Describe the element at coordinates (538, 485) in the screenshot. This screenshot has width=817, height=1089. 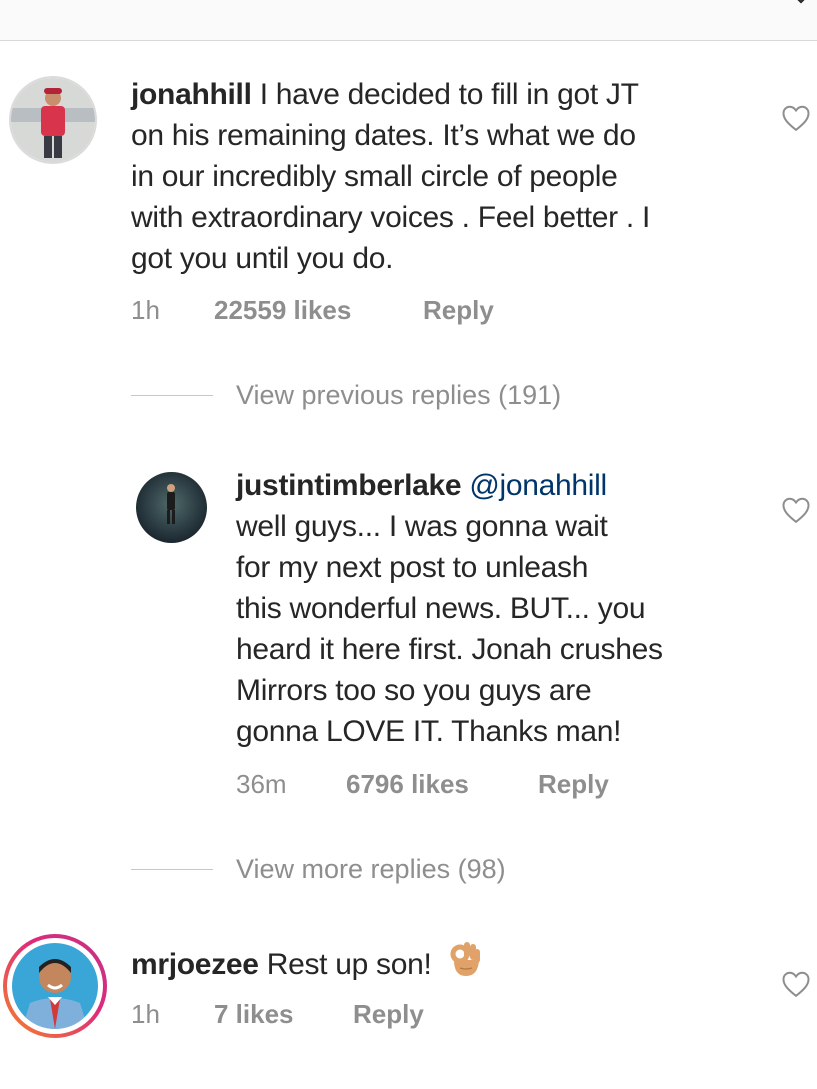
I see `mention-link: @jonahhill` at that location.